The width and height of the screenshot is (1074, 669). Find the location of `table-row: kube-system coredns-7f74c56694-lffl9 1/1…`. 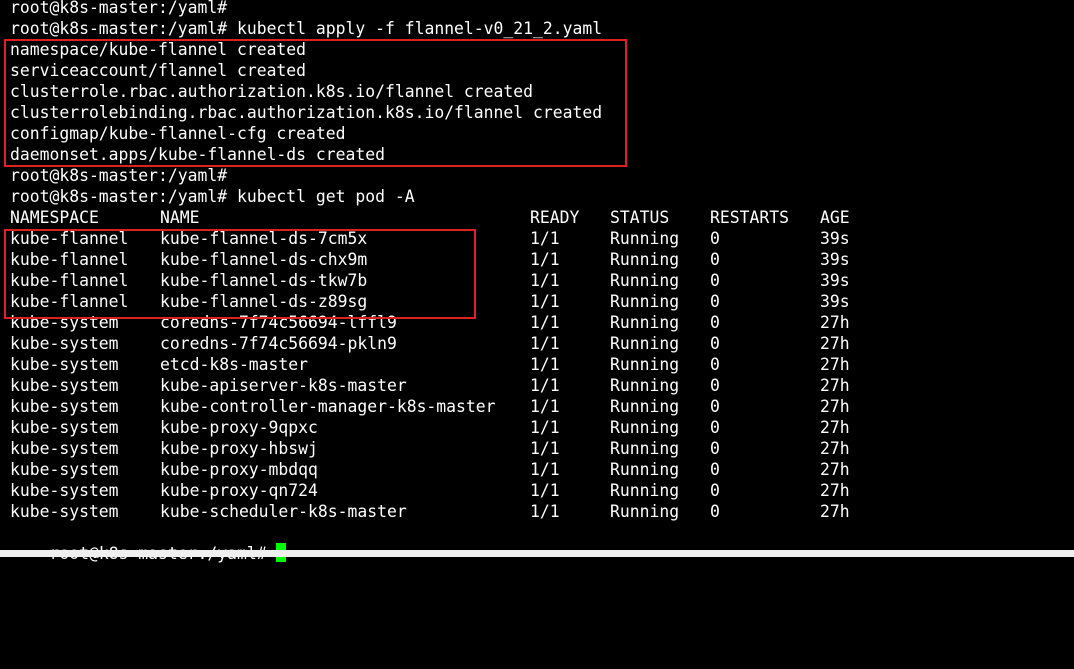

table-row: kube-system coredns-7f74c56694-lffl9 1/1… is located at coordinates (430, 322).